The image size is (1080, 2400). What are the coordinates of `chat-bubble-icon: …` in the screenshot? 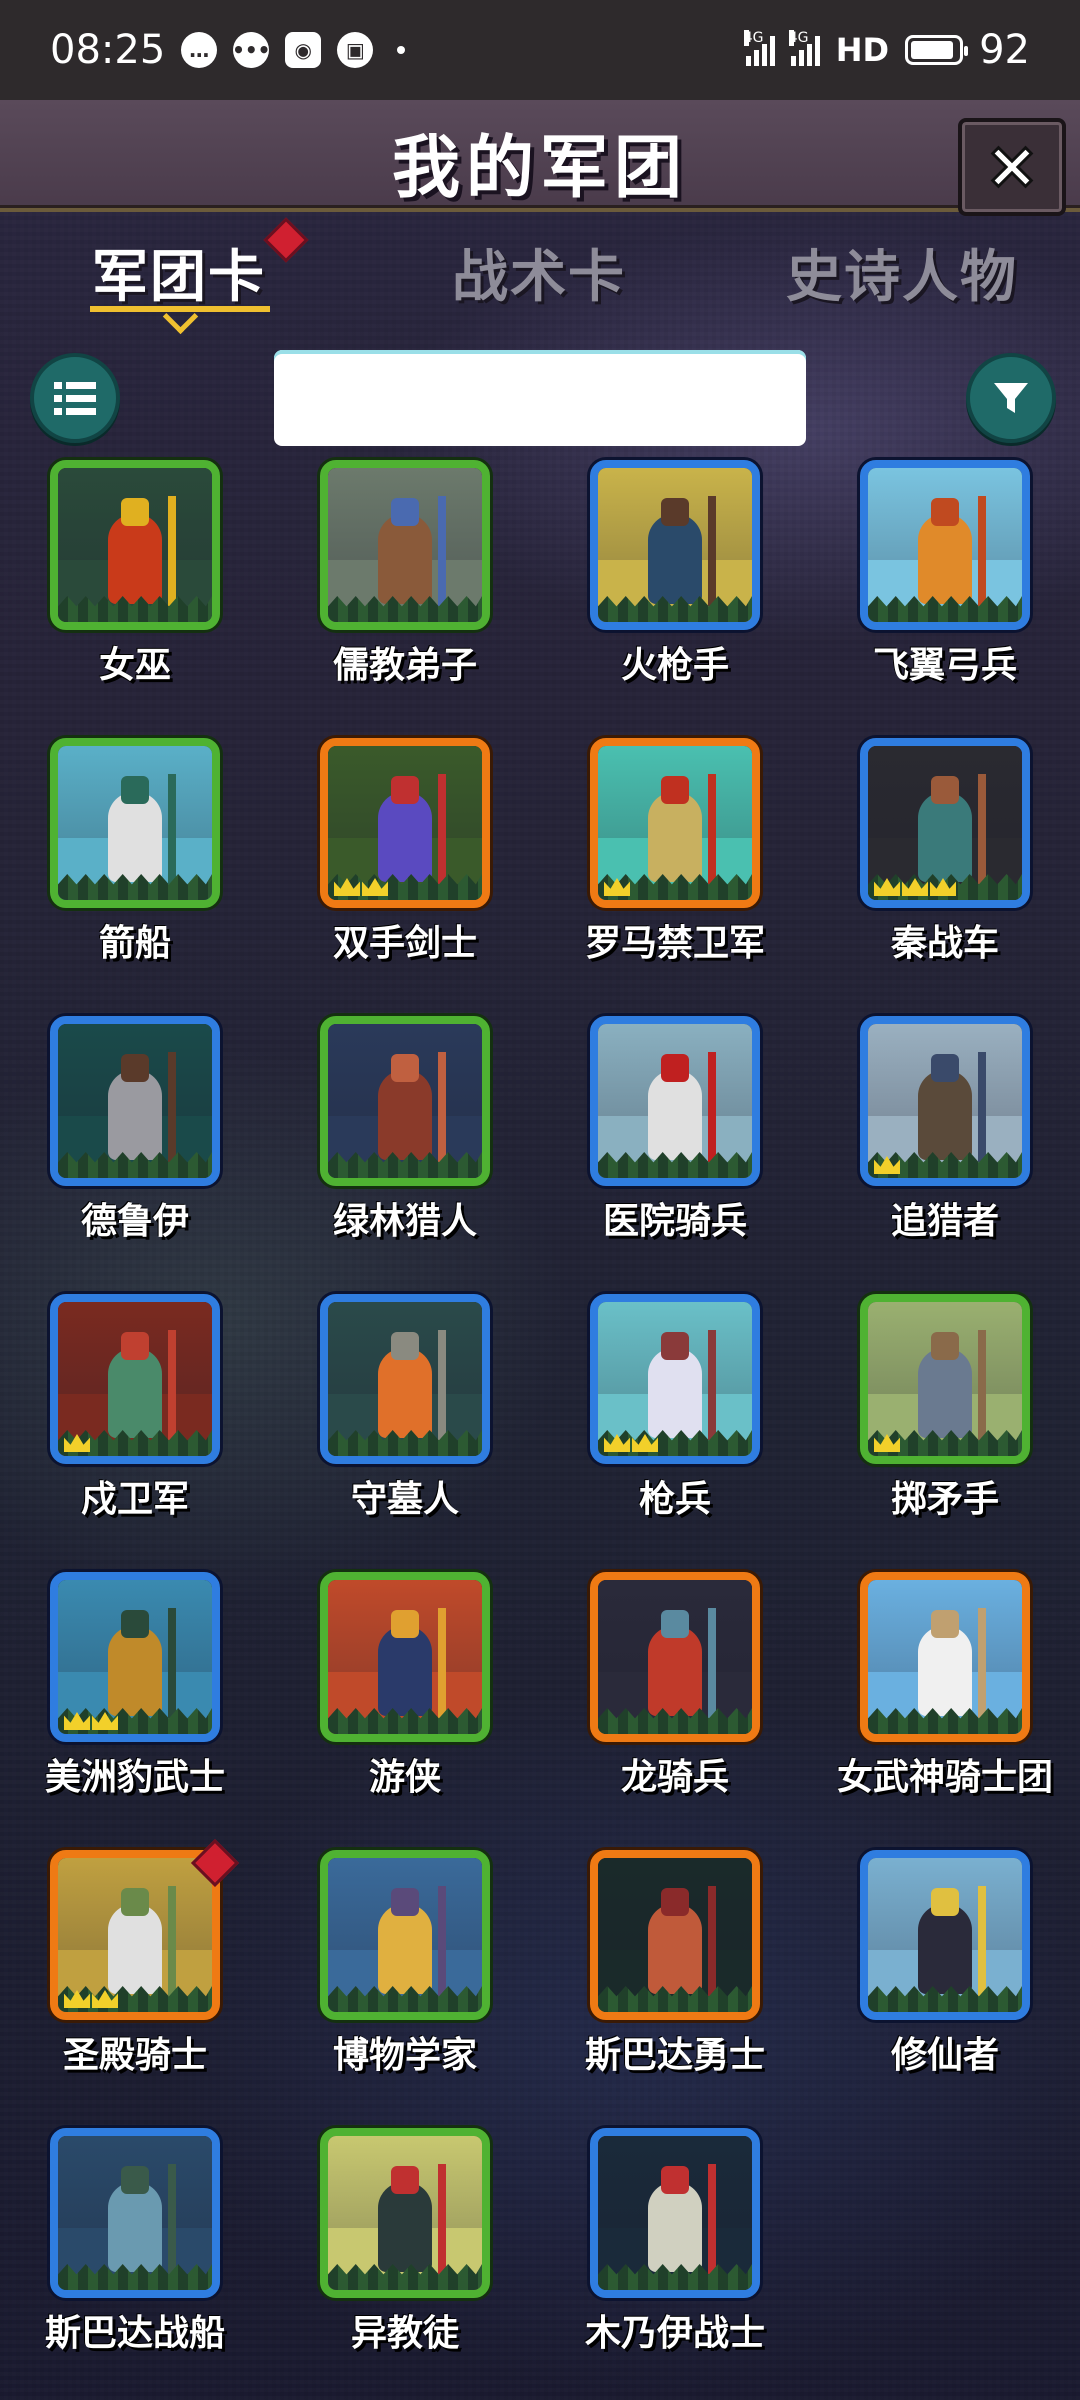 It's located at (199, 50).